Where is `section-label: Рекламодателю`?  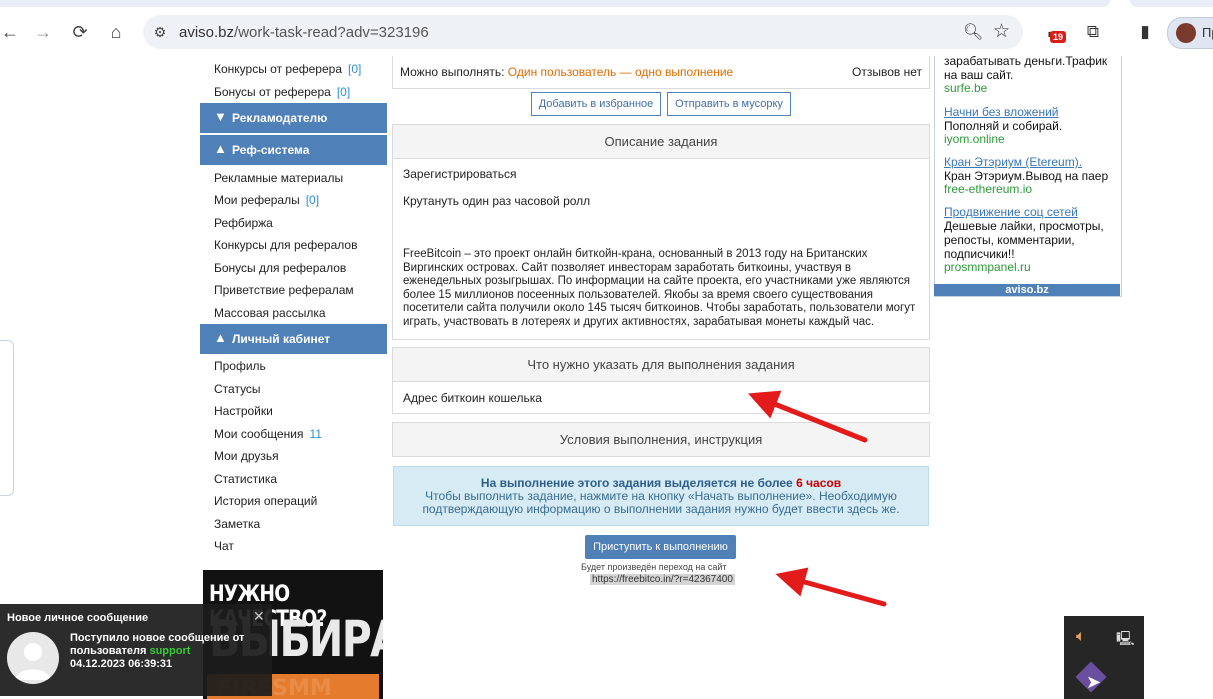
section-label: Рекламодателю is located at coordinates (280, 118).